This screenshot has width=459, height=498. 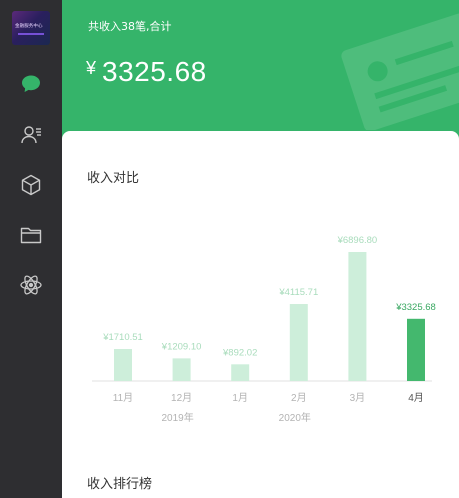 I want to click on card-decoration-icon, so click(x=400, y=71).